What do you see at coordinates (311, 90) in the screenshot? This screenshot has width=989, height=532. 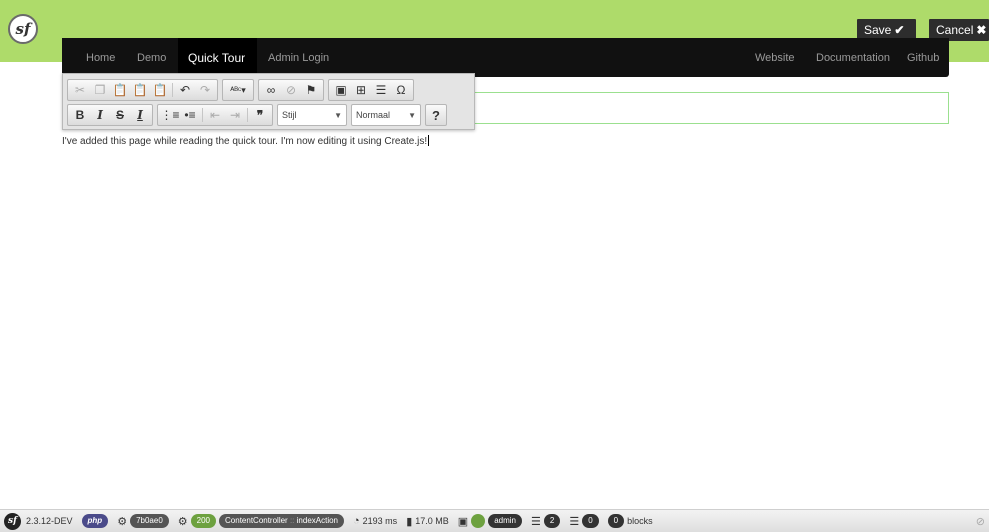 I see `anchor-flag-icon: ⚑` at bounding box center [311, 90].